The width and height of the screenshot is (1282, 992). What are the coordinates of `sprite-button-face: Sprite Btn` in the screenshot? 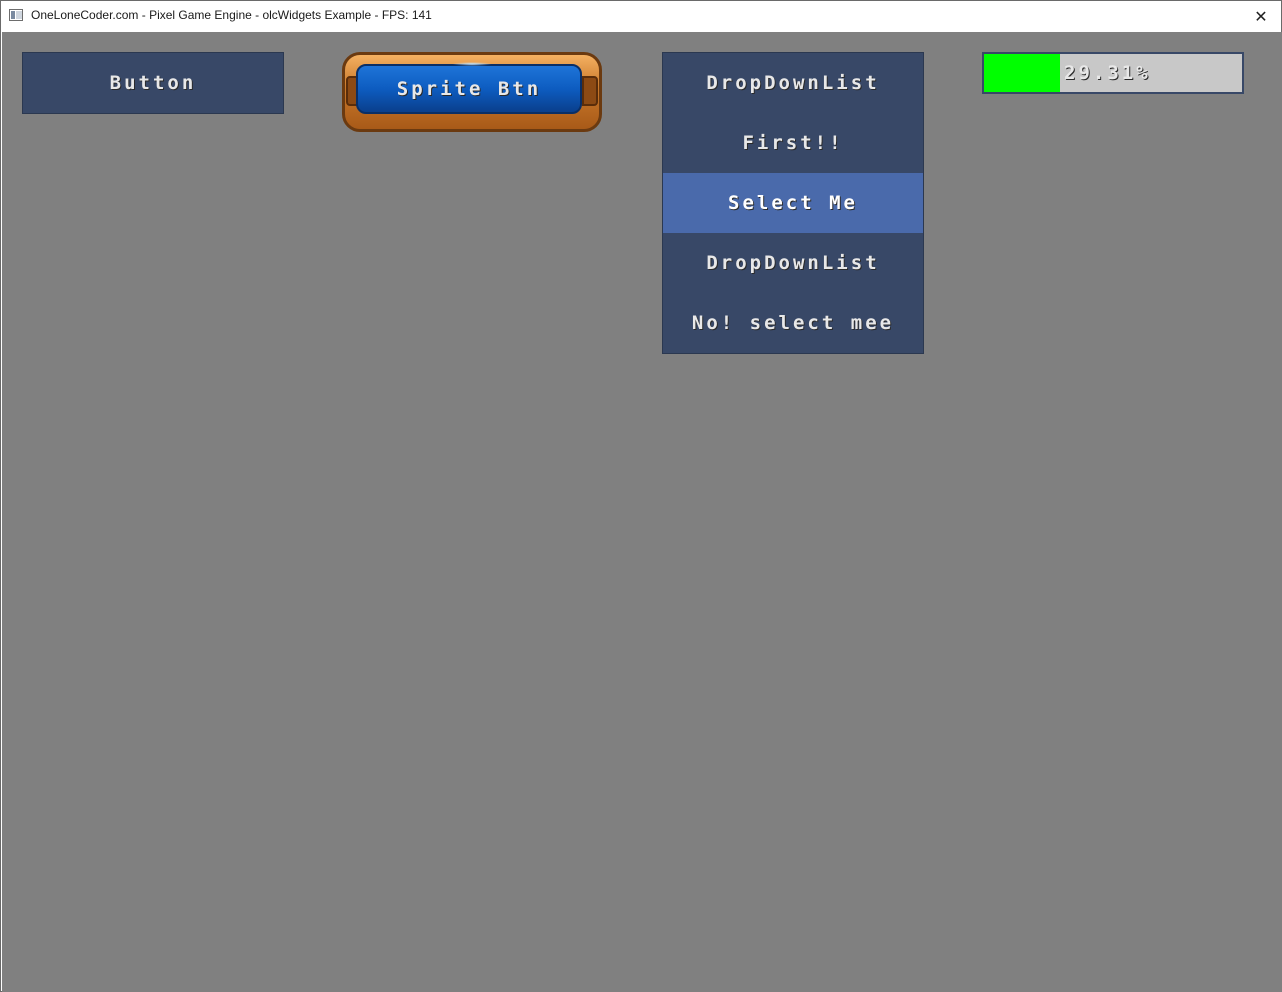 It's located at (469, 89).